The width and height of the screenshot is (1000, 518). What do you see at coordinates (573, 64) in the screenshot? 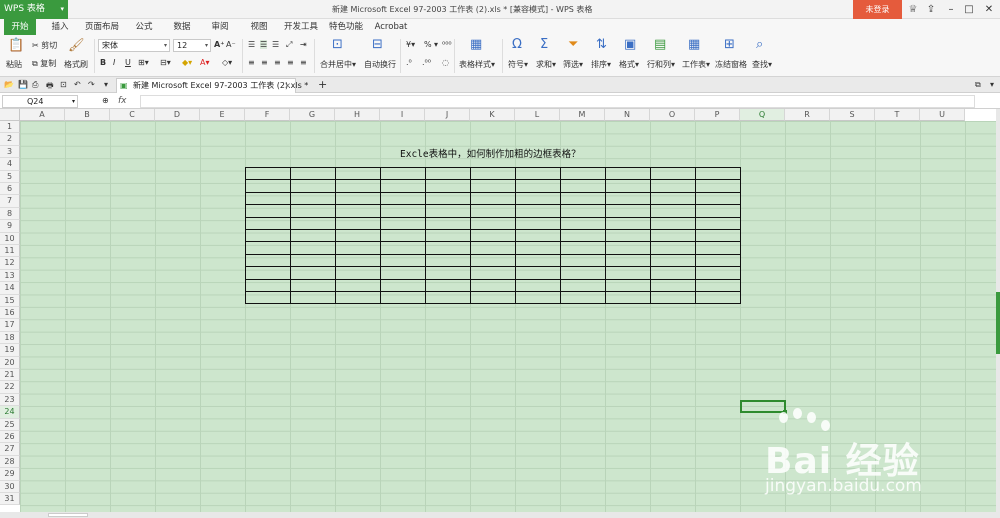
I see `filter-button: 筛选▾` at bounding box center [573, 64].